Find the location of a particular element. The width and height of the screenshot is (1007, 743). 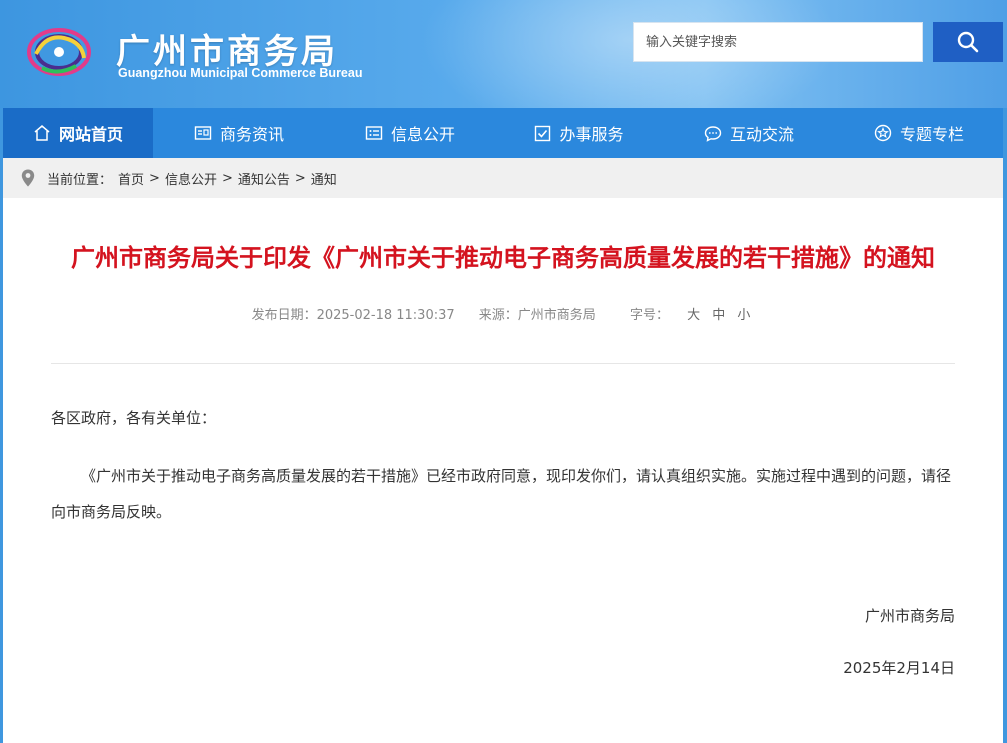

font-size-small-button: 小 is located at coordinates (743, 315).